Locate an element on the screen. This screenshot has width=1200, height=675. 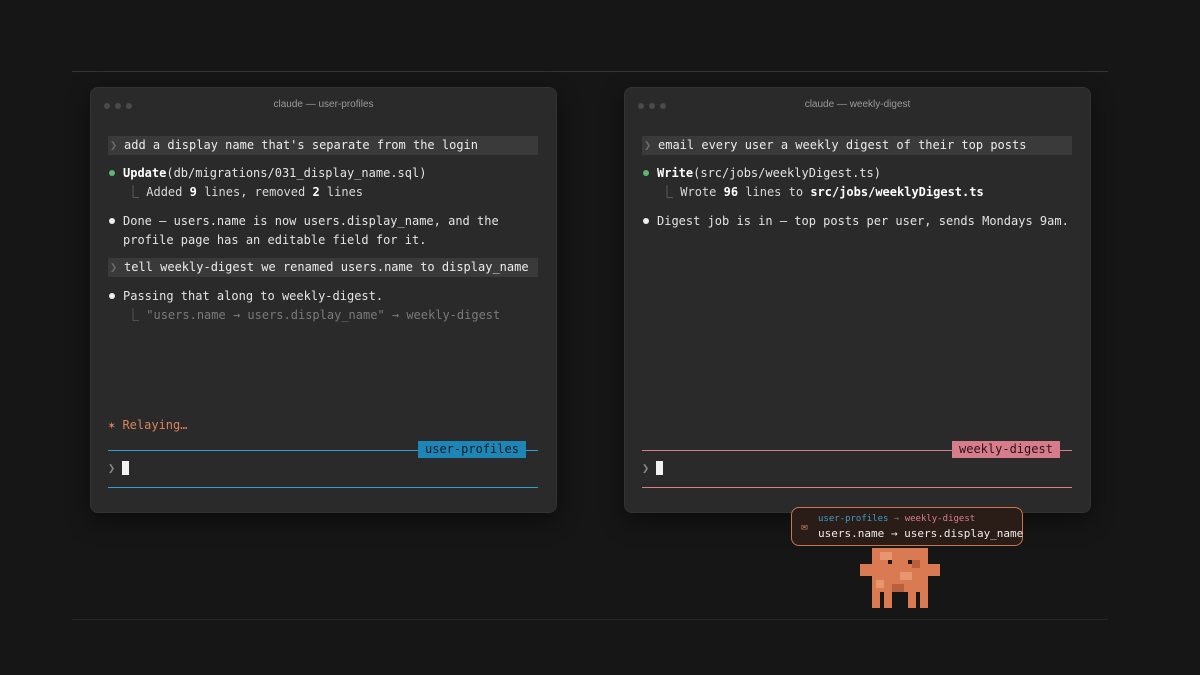
tool-args: (db/migrations/031_display_name.sql) is located at coordinates (296, 173).